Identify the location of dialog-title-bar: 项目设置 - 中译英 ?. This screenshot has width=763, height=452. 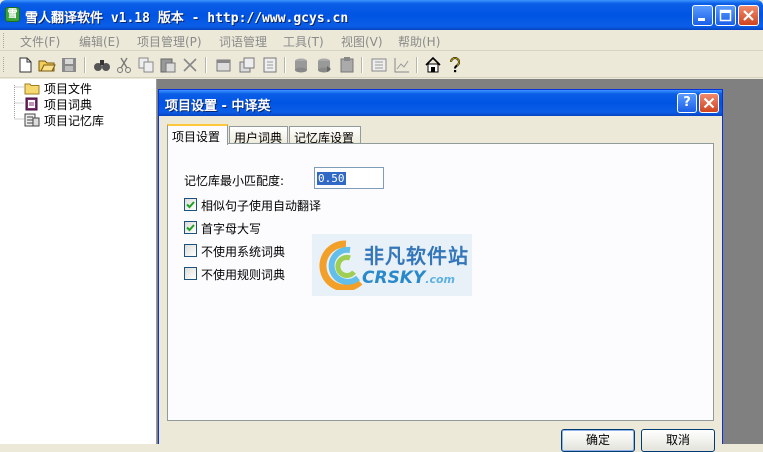
(440, 103).